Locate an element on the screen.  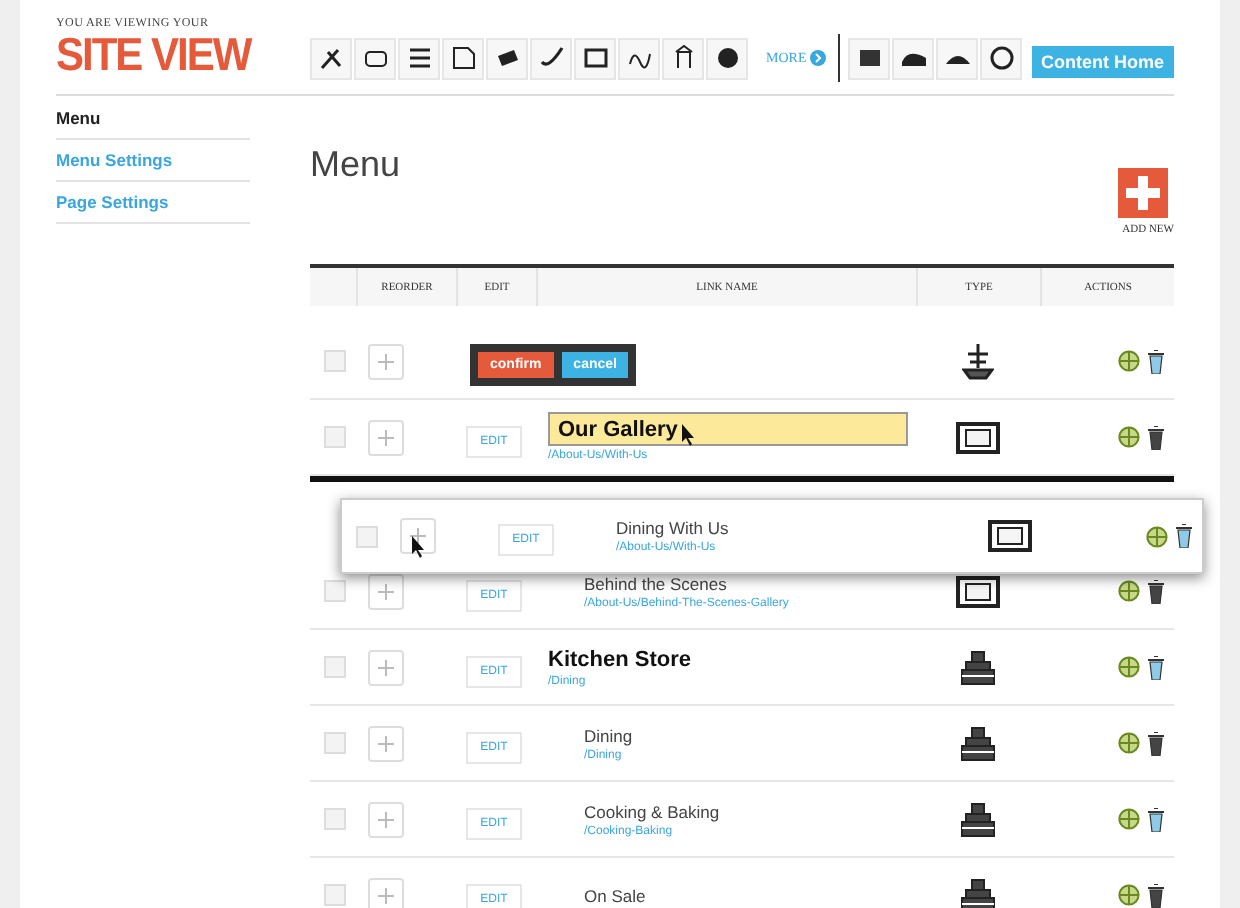
content-home-button: Content Home is located at coordinates (1102, 62).